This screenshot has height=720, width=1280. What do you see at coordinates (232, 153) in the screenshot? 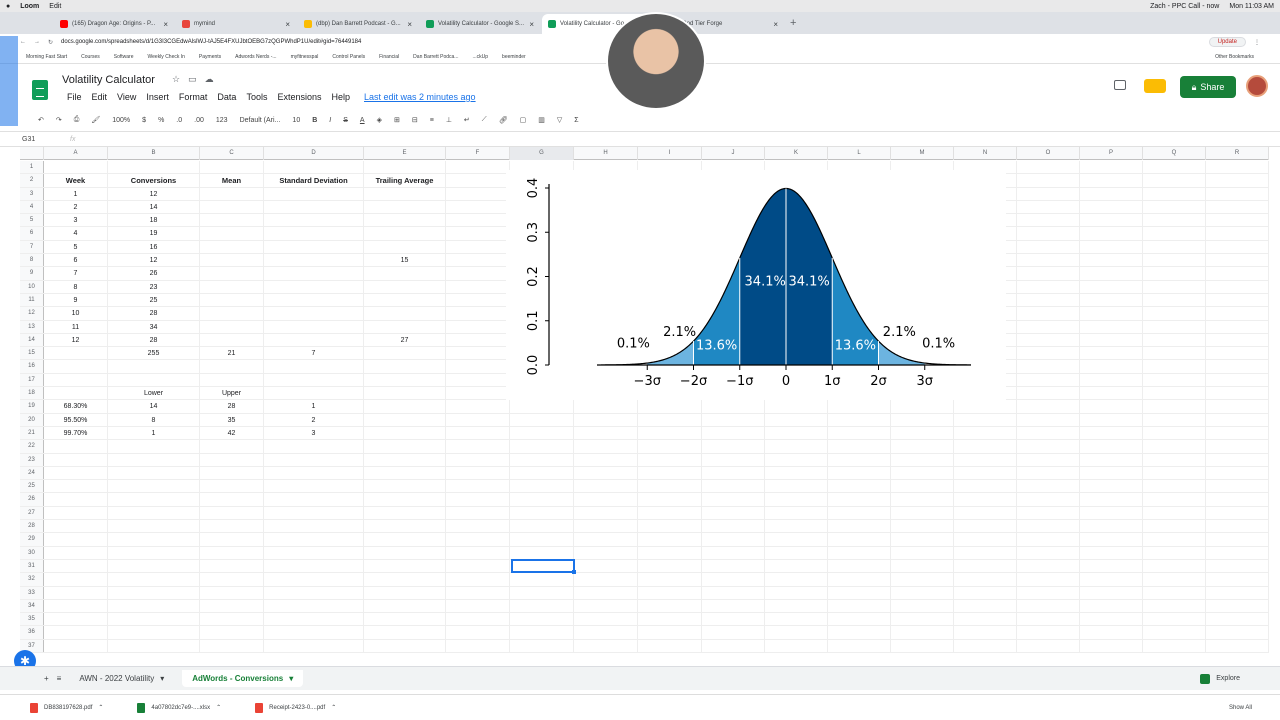
I see `column-header: C` at bounding box center [232, 153].